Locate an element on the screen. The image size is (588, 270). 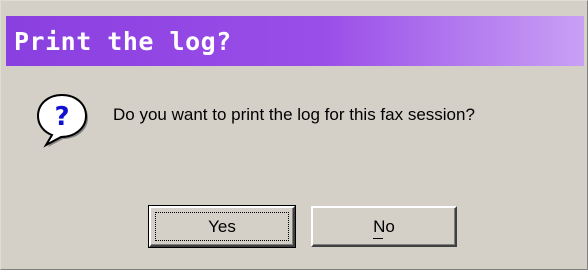
mnemonic-underline is located at coordinates (378, 238).